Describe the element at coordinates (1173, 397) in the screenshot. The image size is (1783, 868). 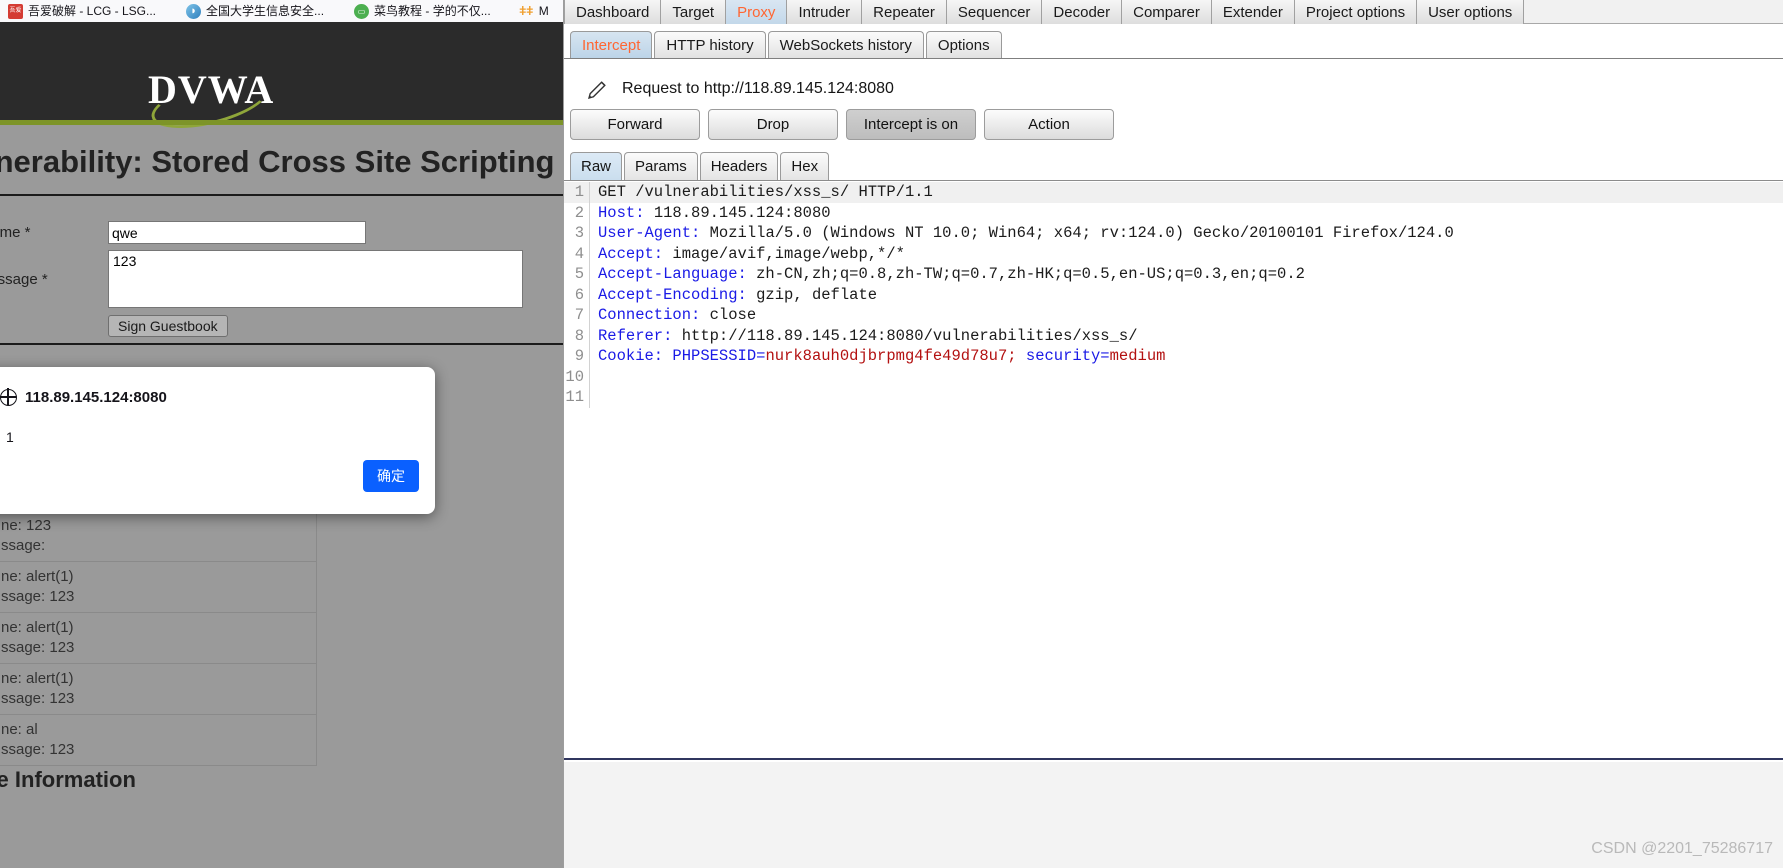
I see `request-line: 11` at that location.